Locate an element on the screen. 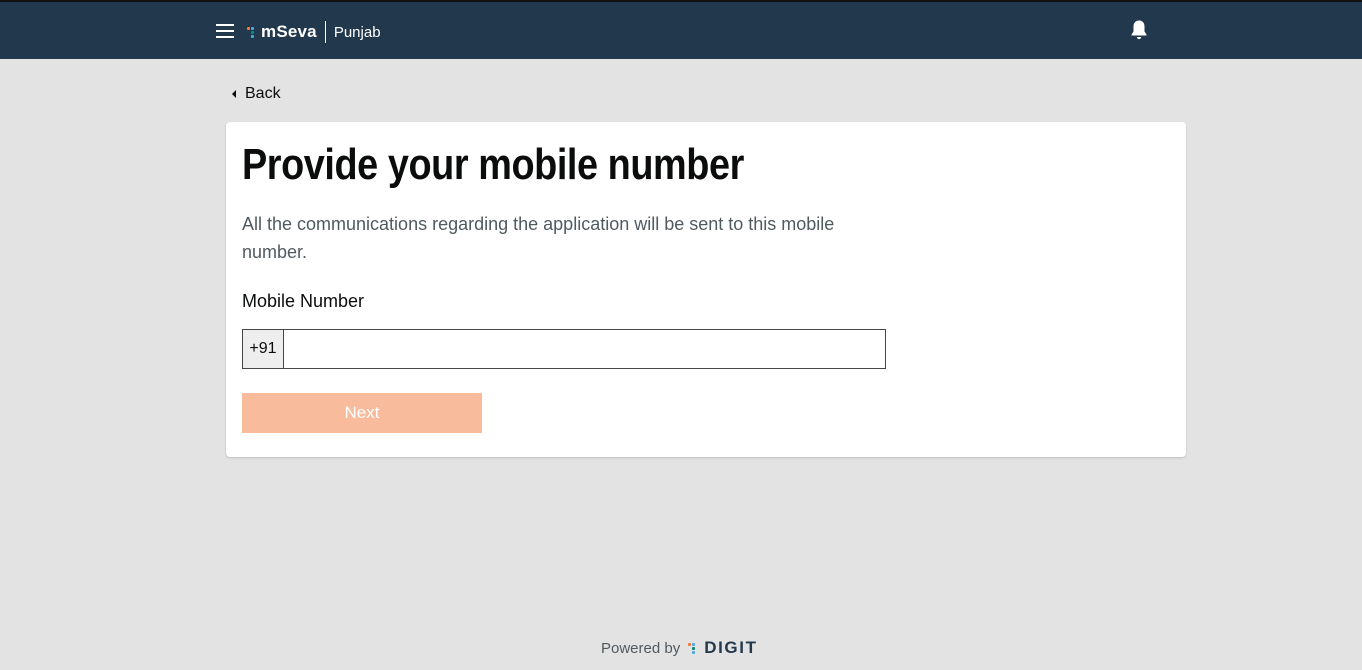 The height and width of the screenshot is (670, 1362). mseva-logo: mSeva Punjab is located at coordinates (314, 32).